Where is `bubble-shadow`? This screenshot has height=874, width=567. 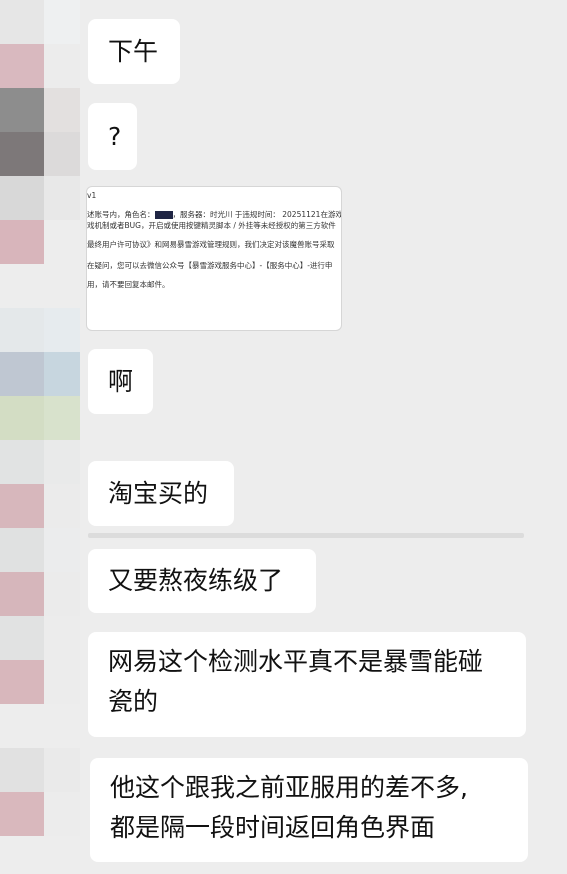 bubble-shadow is located at coordinates (306, 535).